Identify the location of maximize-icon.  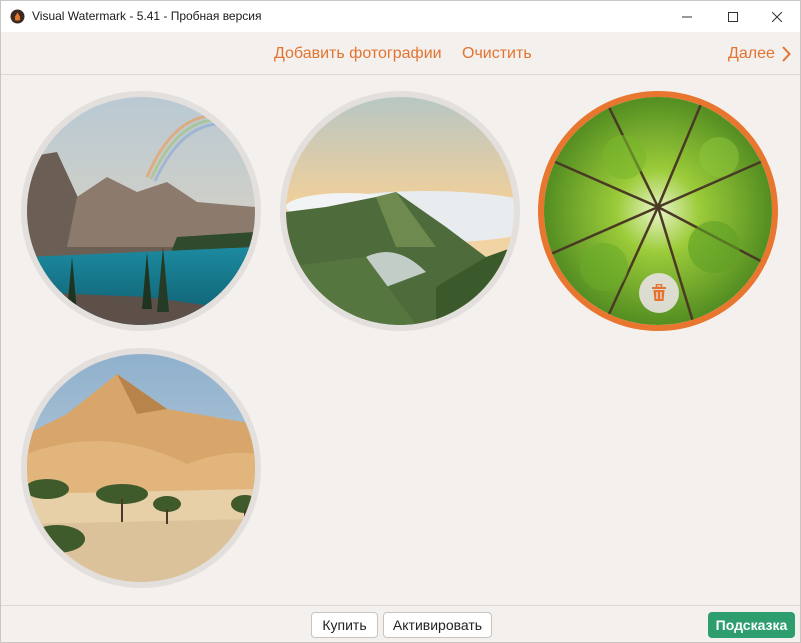
(733, 16).